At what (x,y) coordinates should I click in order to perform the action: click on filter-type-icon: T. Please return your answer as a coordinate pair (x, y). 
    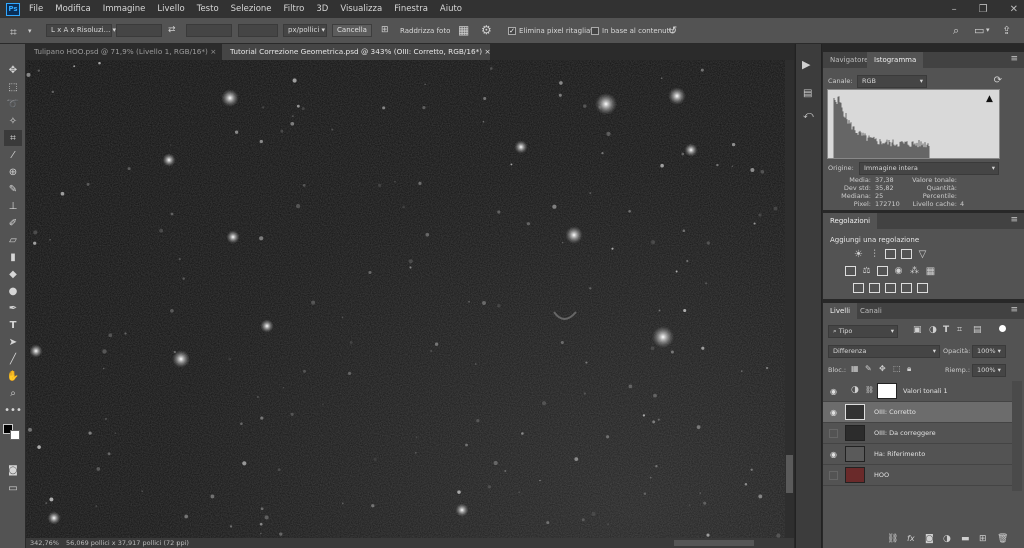
    Looking at the image, I should click on (946, 330).